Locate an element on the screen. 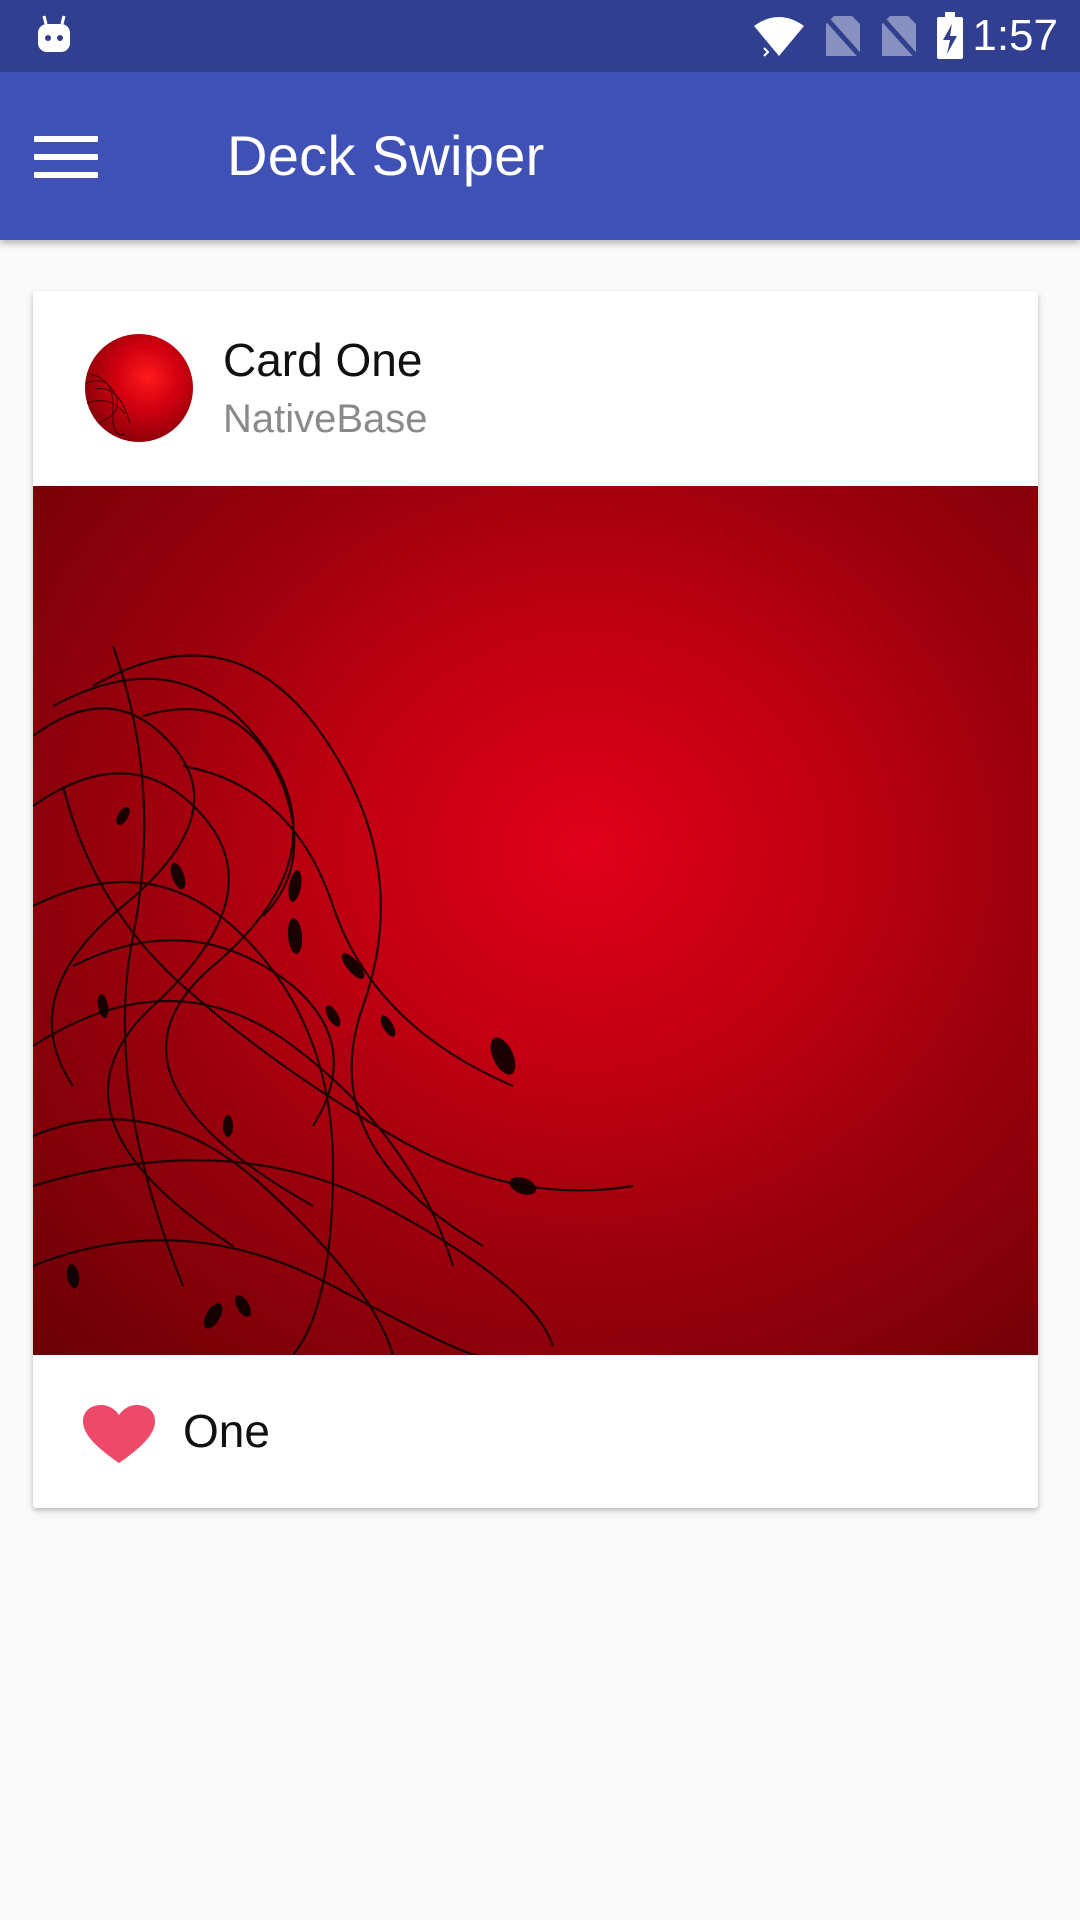  wifi-icon is located at coordinates (779, 37).